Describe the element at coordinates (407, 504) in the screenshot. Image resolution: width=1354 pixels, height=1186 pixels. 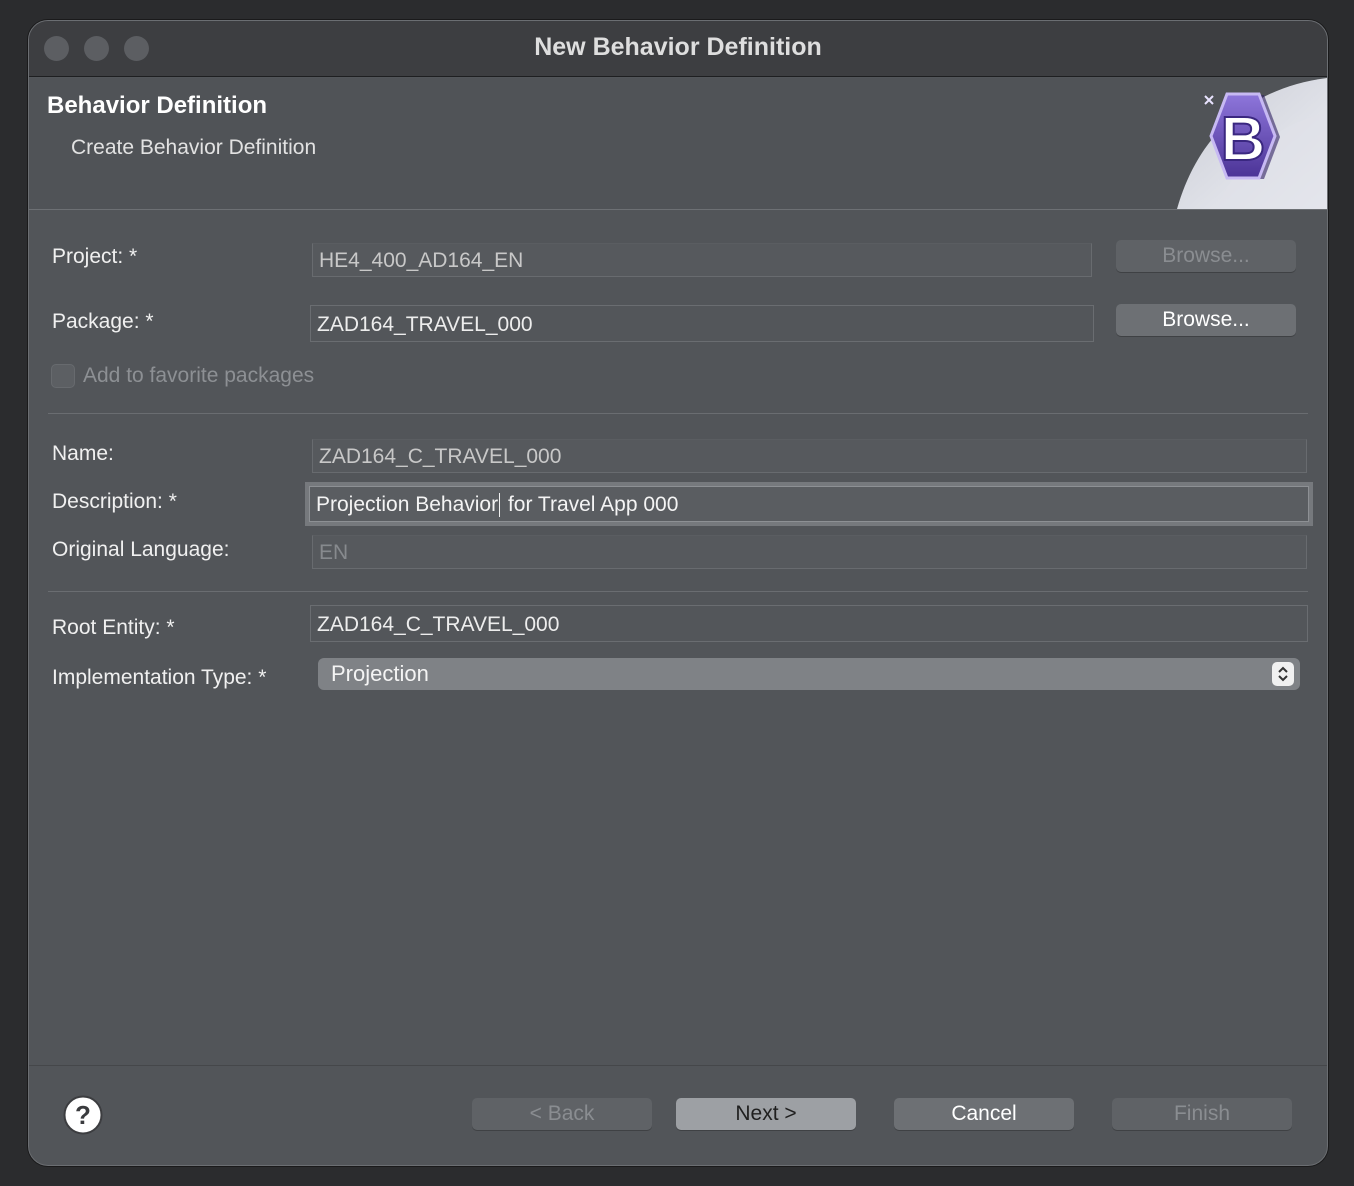
I see `description-text-before-caret: Projection Behavior` at that location.